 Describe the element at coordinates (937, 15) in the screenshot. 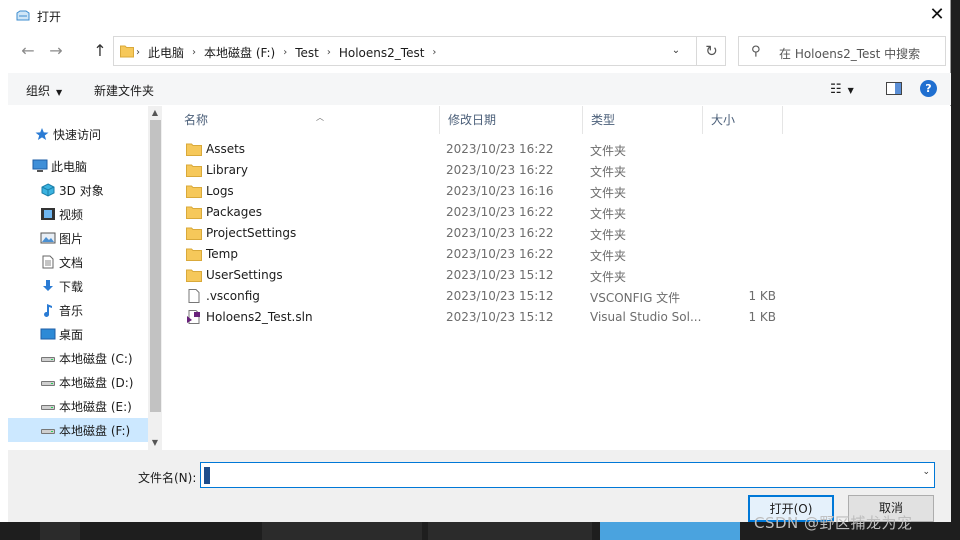

I see `close-icon: ✕` at that location.